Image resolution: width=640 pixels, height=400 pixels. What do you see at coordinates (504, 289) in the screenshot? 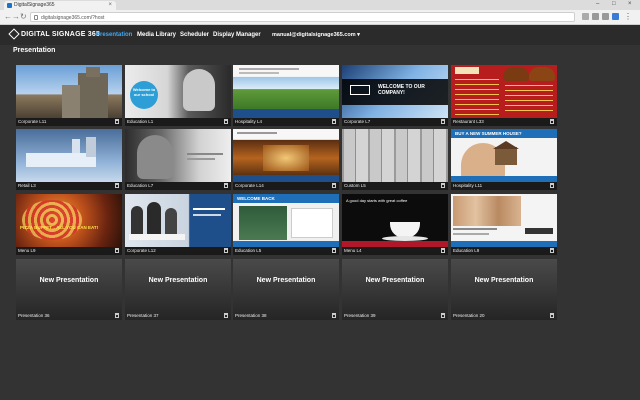
I see `new-presentation-tile: New Presentation Presentation 20` at bounding box center [504, 289].